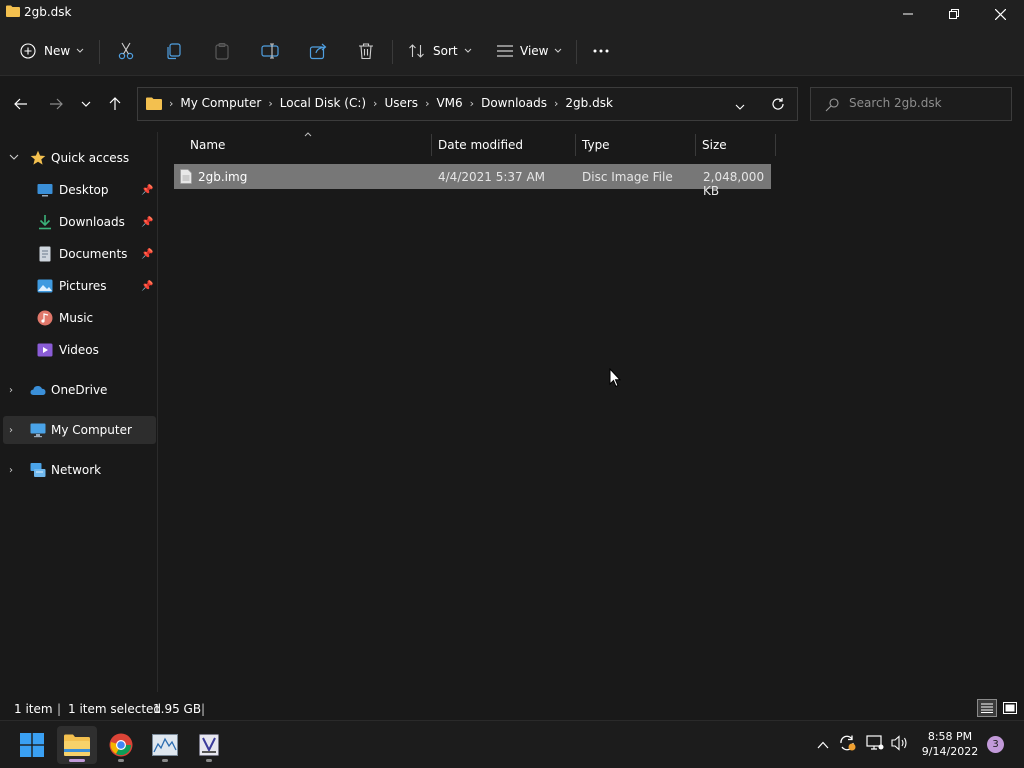 The width and height of the screenshot is (1024, 768). Describe the element at coordinates (950, 736) in the screenshot. I see `clock-time: 8:58 PM` at that location.